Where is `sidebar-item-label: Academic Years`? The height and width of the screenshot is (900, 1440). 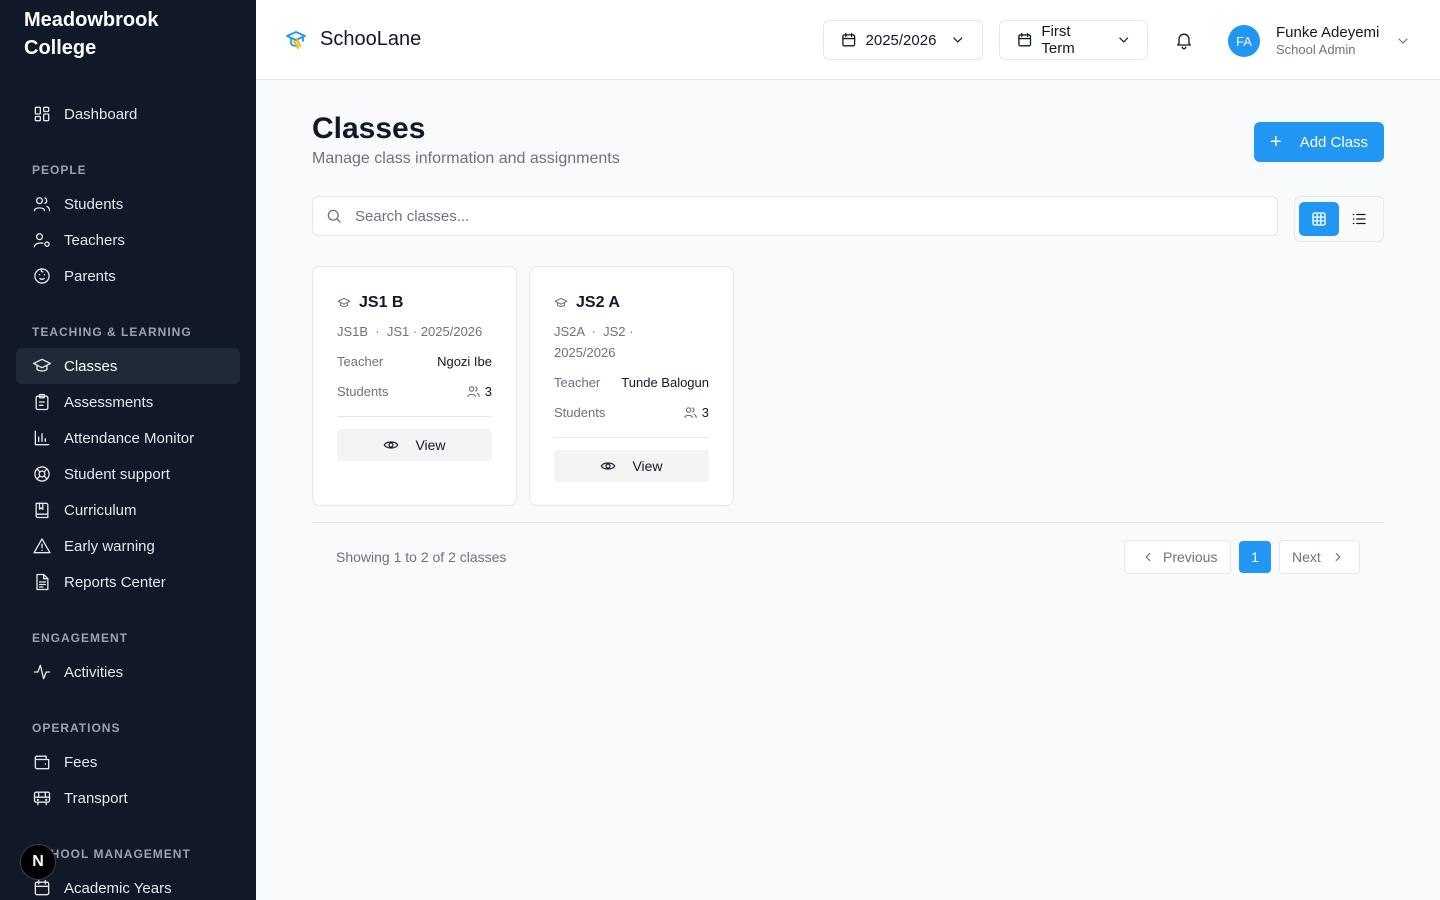 sidebar-item-label: Academic Years is located at coordinates (118, 888).